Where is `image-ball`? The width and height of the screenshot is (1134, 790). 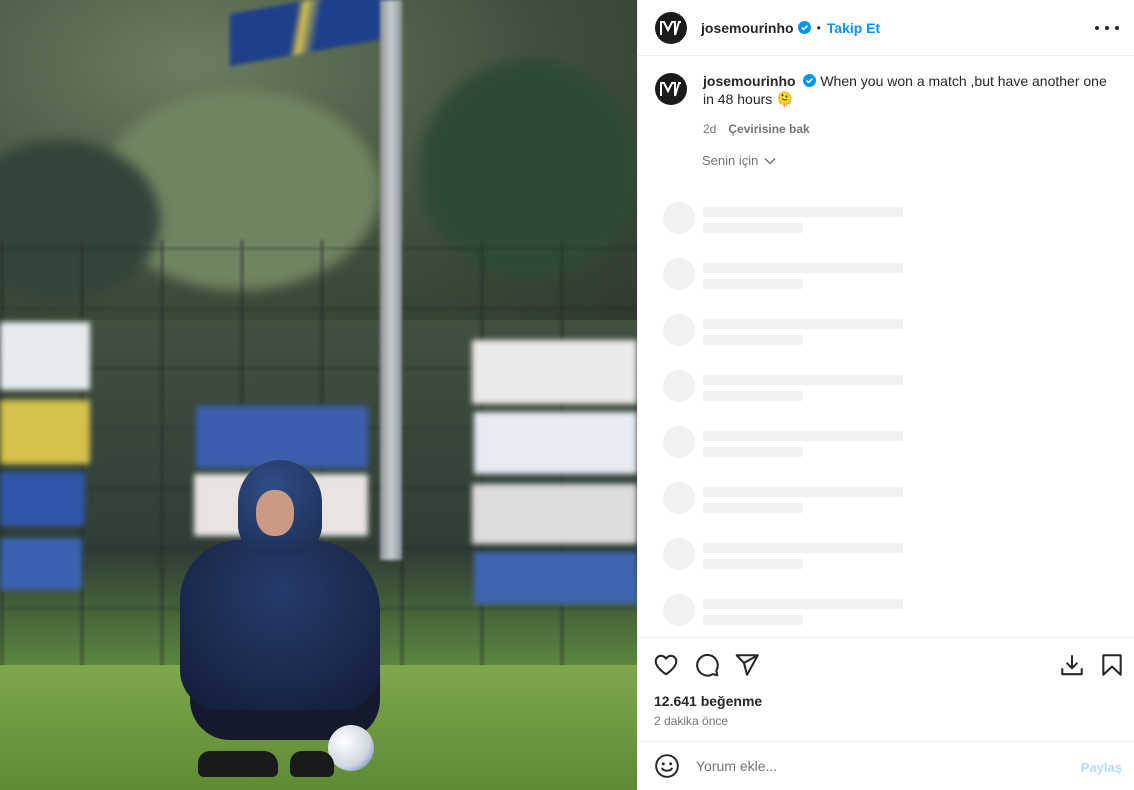
image-ball is located at coordinates (351, 748).